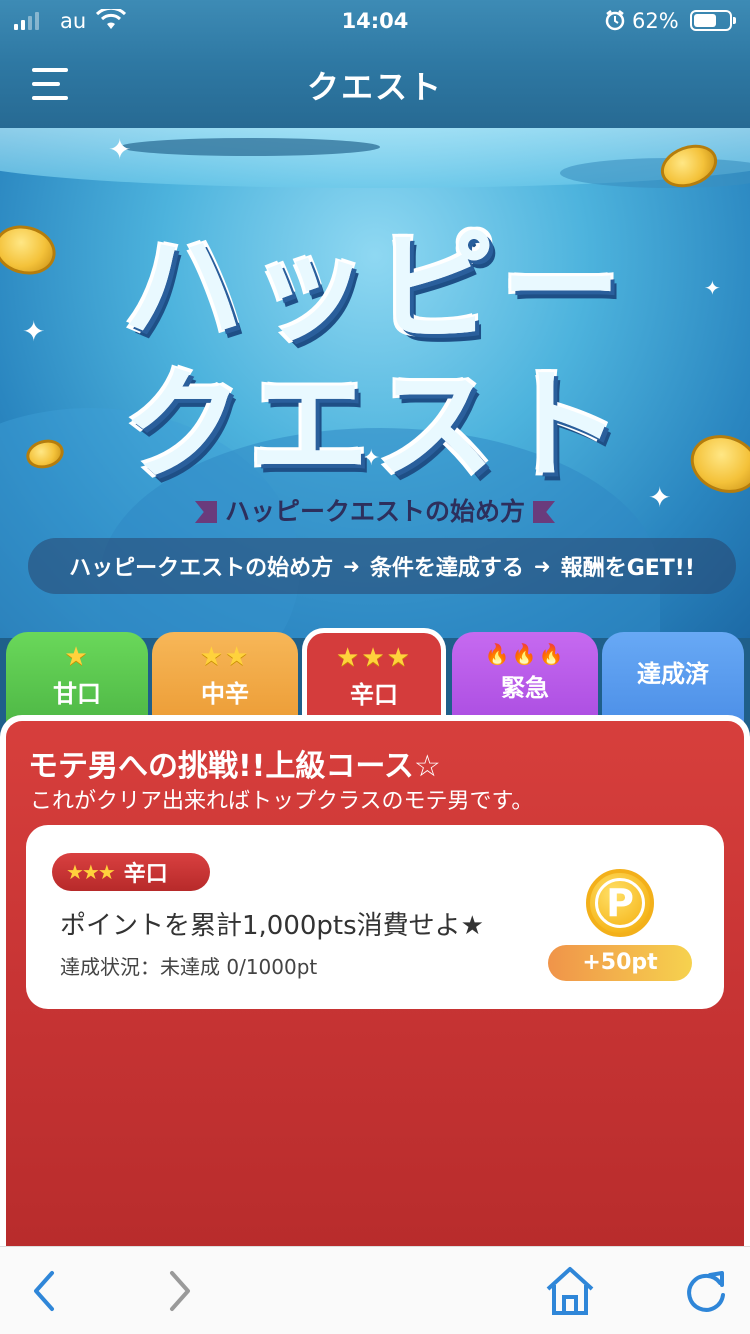 Image resolution: width=750 pixels, height=1334 pixels. What do you see at coordinates (374, 87) in the screenshot?
I see `page-title: クエスト` at bounding box center [374, 87].